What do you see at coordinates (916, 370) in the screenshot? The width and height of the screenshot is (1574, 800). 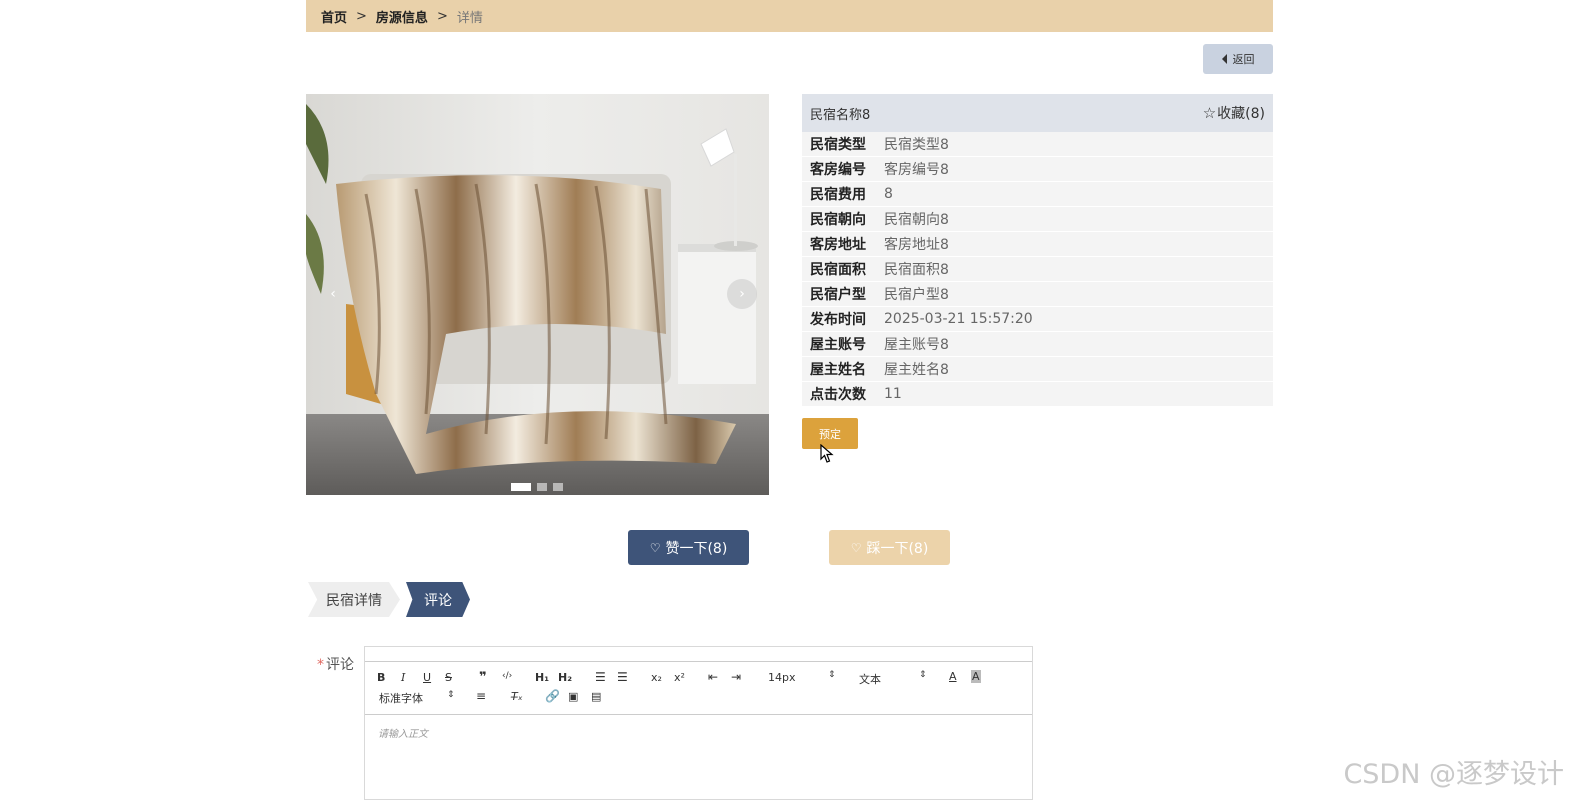 I see `detail-value: 屋主姓名8` at bounding box center [916, 370].